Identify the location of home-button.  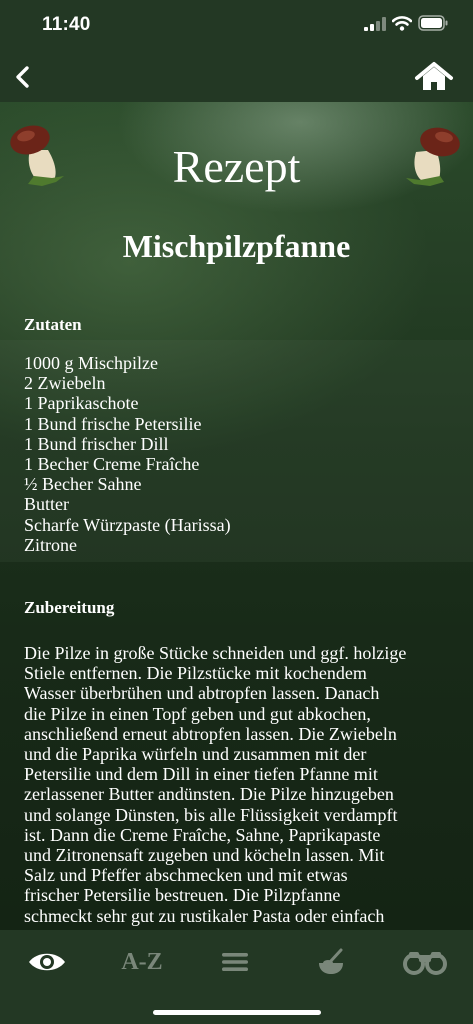
(434, 77).